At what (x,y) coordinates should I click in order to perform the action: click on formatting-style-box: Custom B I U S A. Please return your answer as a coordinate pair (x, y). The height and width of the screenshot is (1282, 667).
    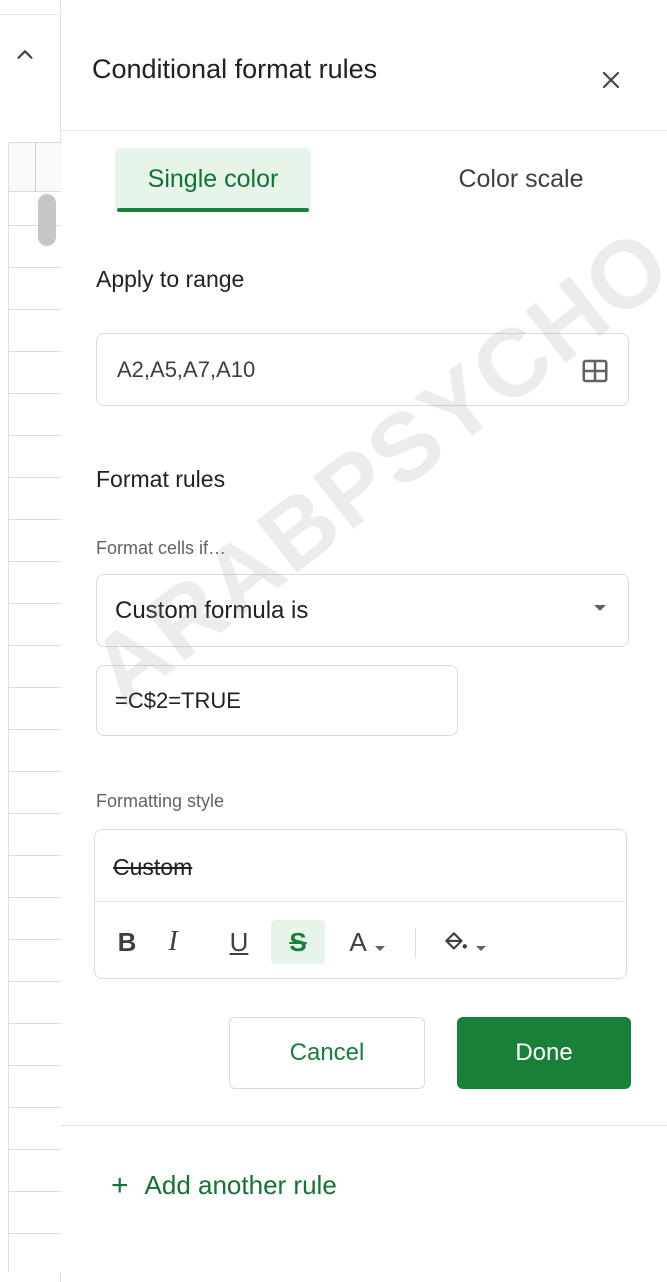
    Looking at the image, I should click on (360, 904).